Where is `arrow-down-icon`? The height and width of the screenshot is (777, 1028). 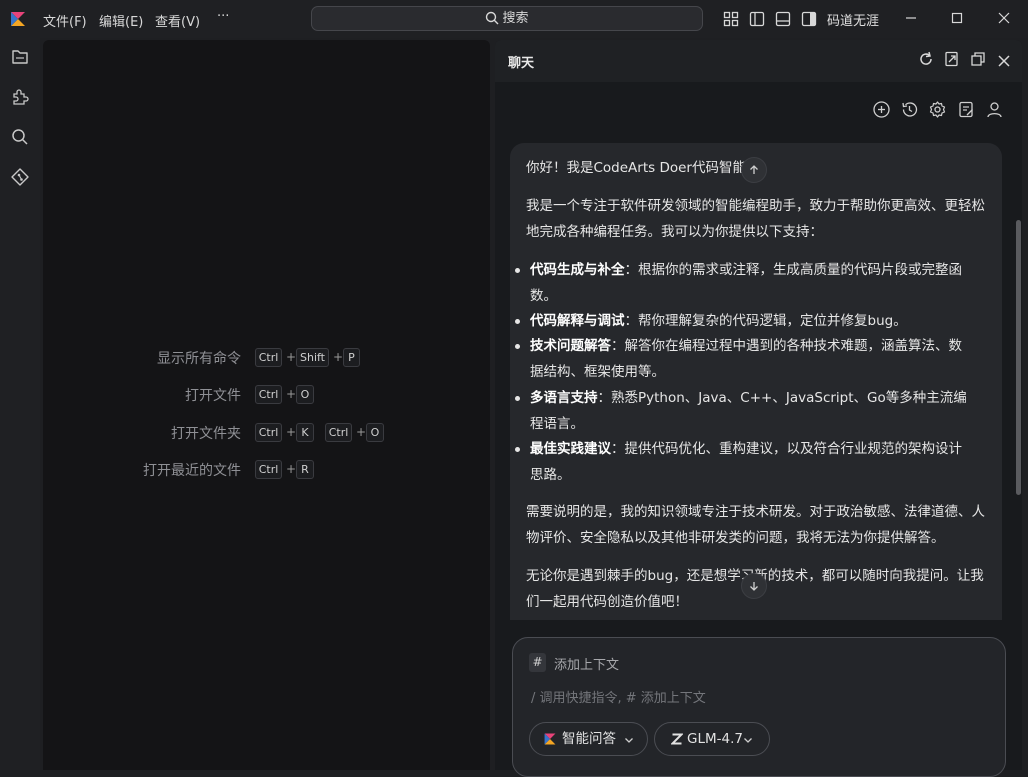
arrow-down-icon is located at coordinates (754, 586).